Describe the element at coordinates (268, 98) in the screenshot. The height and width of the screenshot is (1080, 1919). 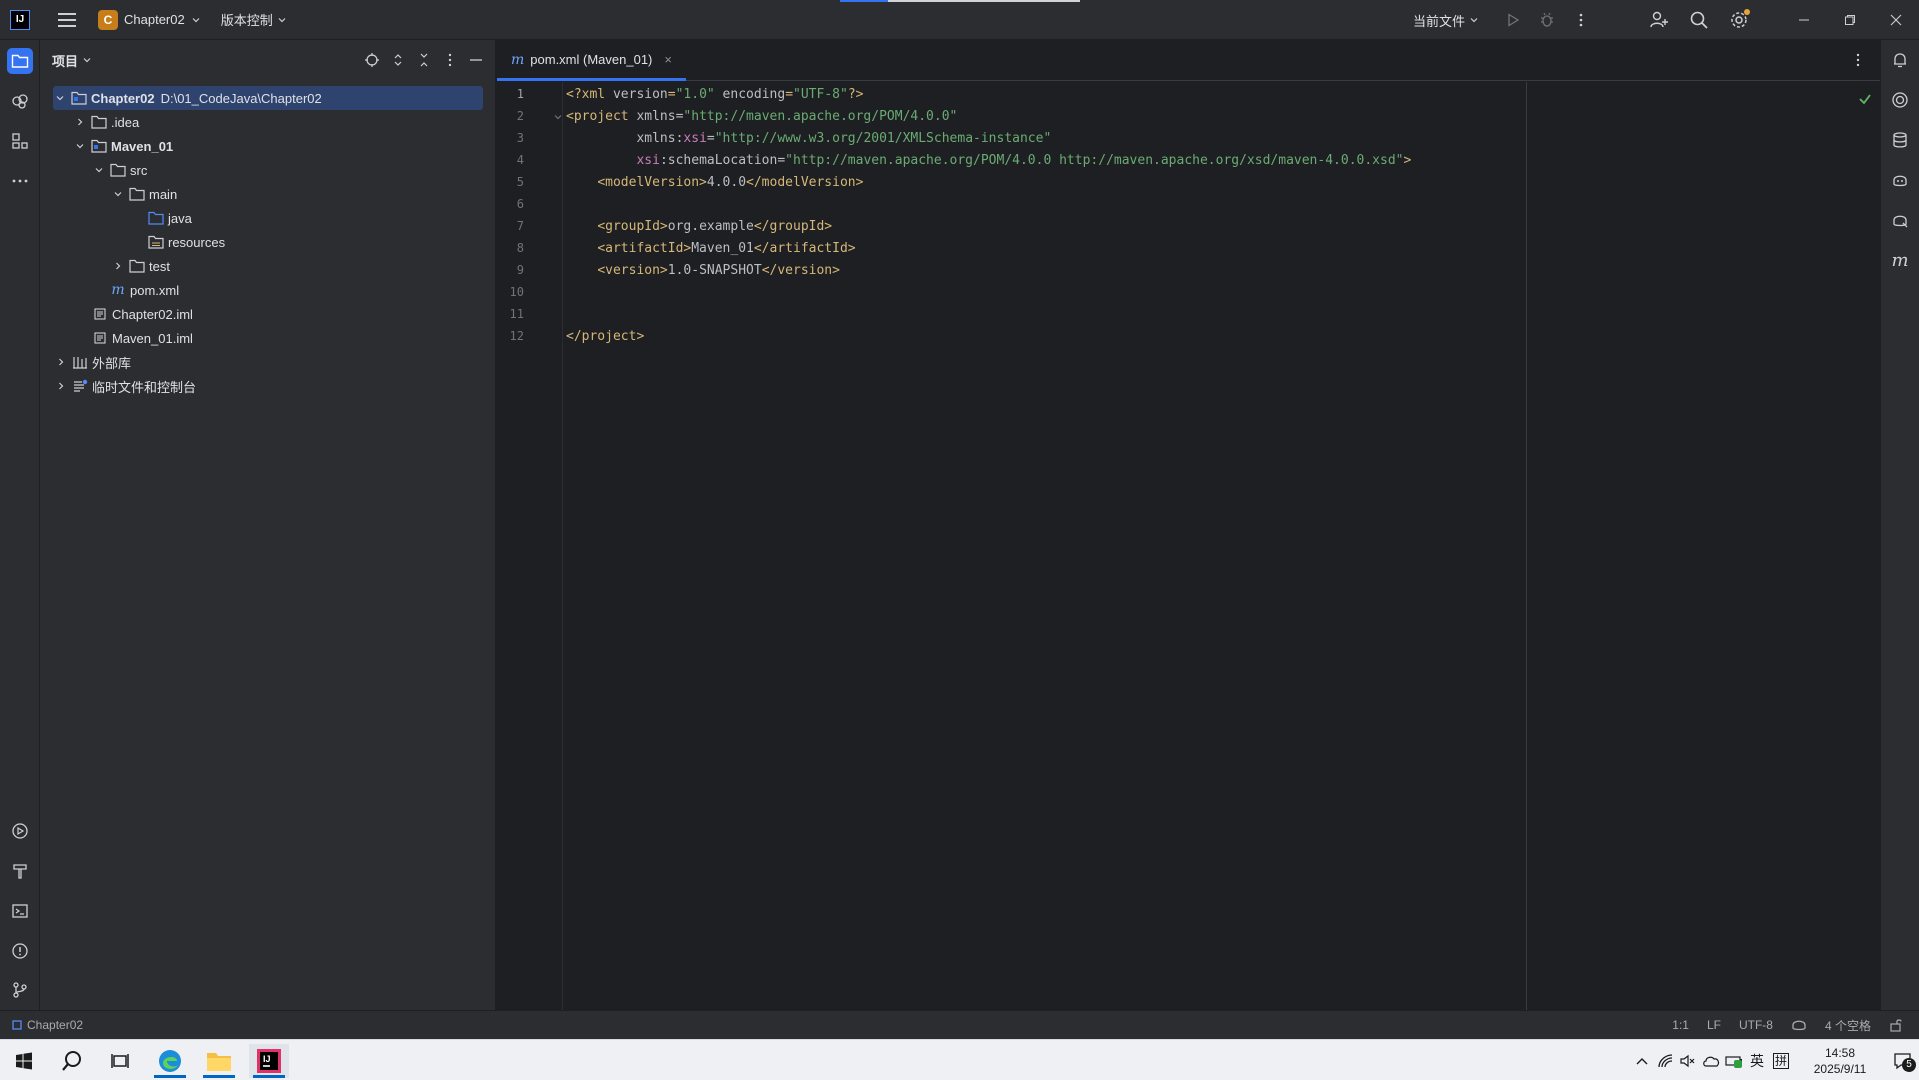
I see `tree-item-chapter02: Chapter02 D:\01_CodeJava\Chapter02` at that location.